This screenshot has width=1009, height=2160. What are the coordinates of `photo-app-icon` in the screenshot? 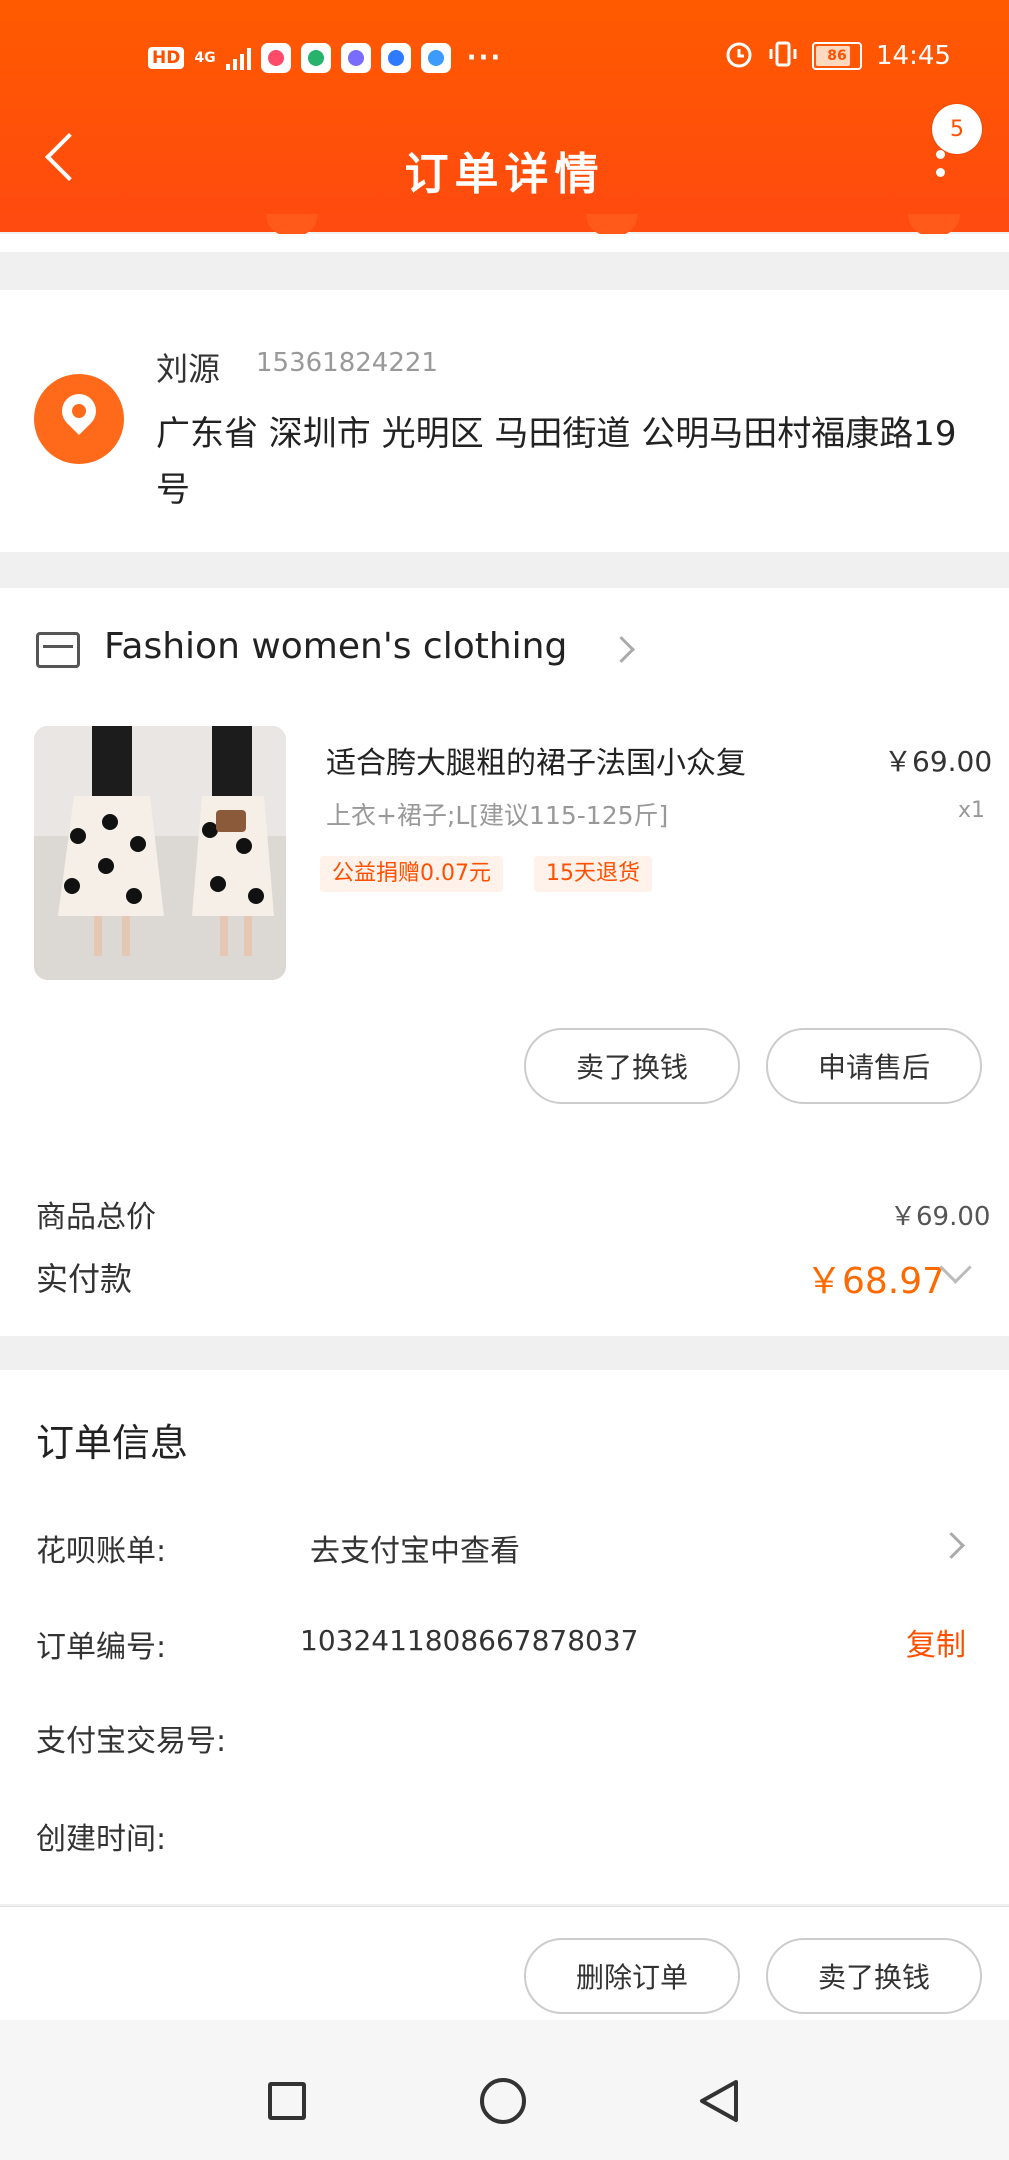 It's located at (355, 58).